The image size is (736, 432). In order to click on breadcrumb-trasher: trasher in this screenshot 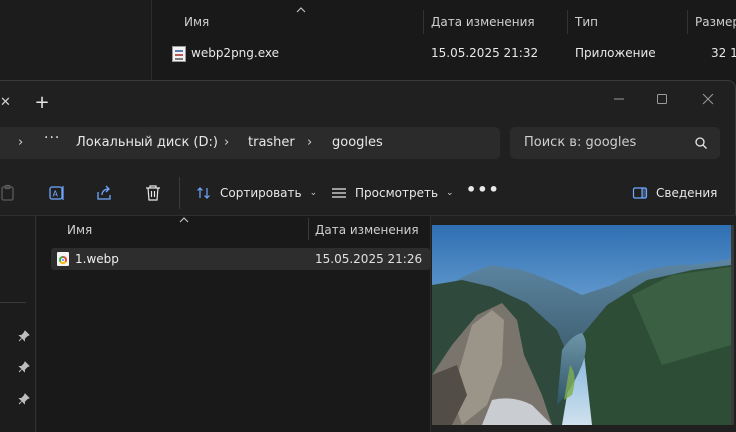, I will do `click(271, 143)`.